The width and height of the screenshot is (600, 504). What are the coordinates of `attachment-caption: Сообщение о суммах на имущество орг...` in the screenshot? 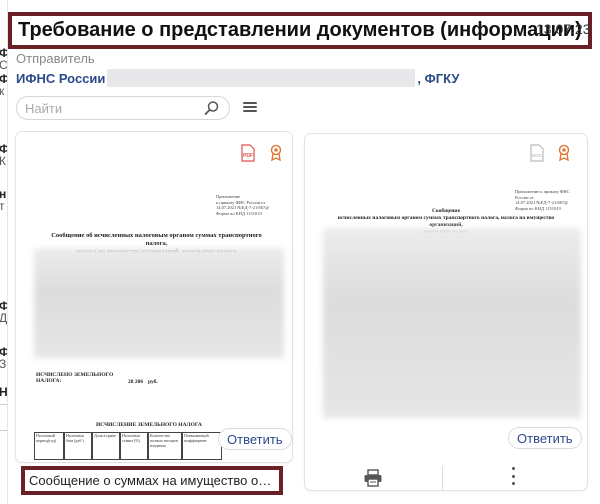 It's located at (152, 480).